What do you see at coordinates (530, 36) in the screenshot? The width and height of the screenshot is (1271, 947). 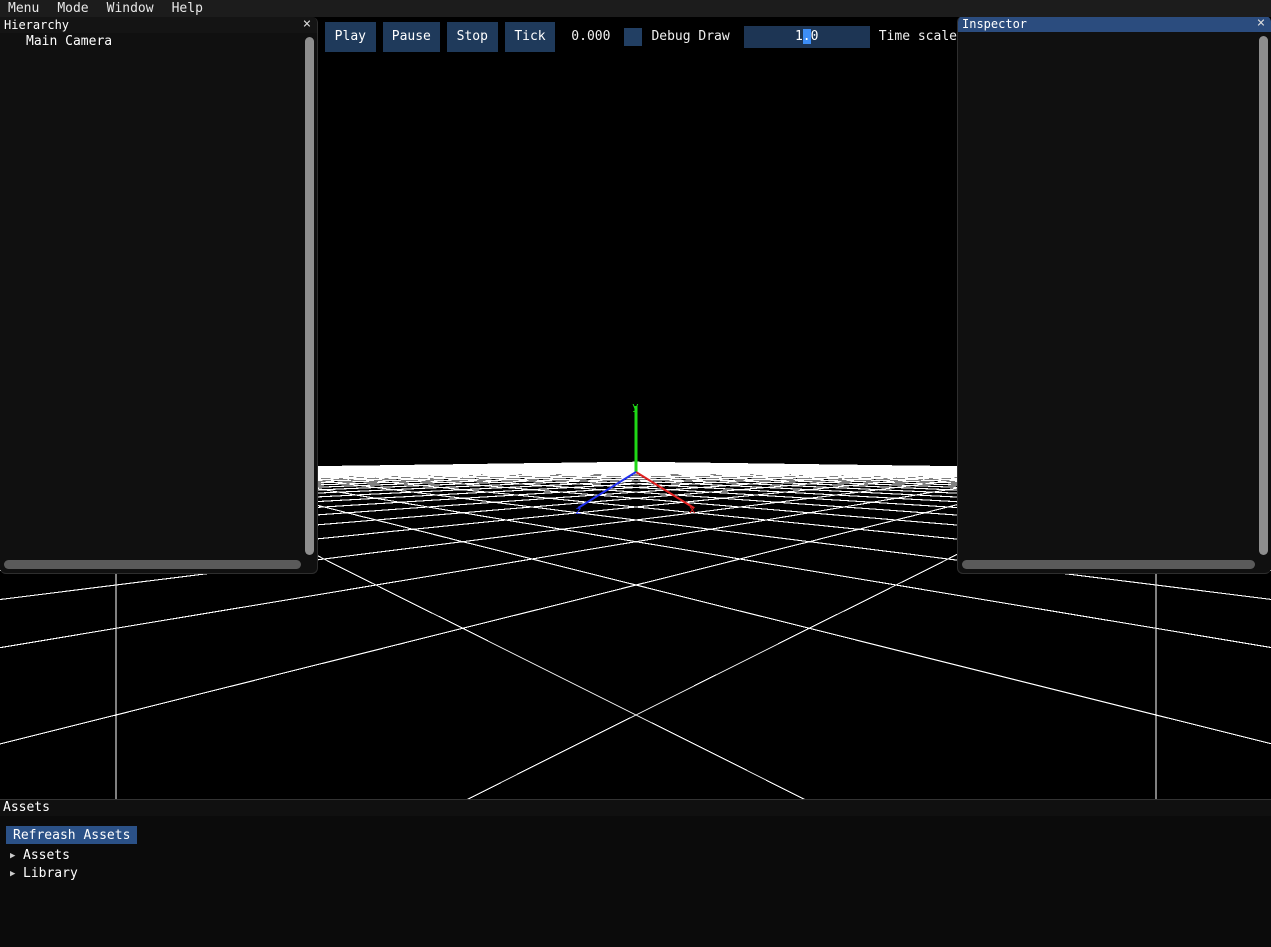 I see `tick-button: Tick` at bounding box center [530, 36].